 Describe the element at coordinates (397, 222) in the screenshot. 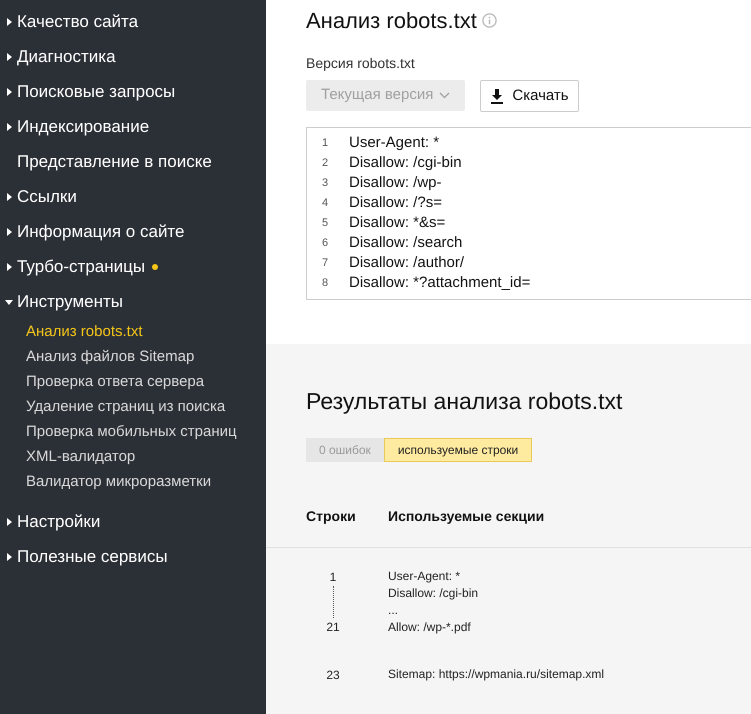

I see `code-line: Disallow: *&s=` at that location.